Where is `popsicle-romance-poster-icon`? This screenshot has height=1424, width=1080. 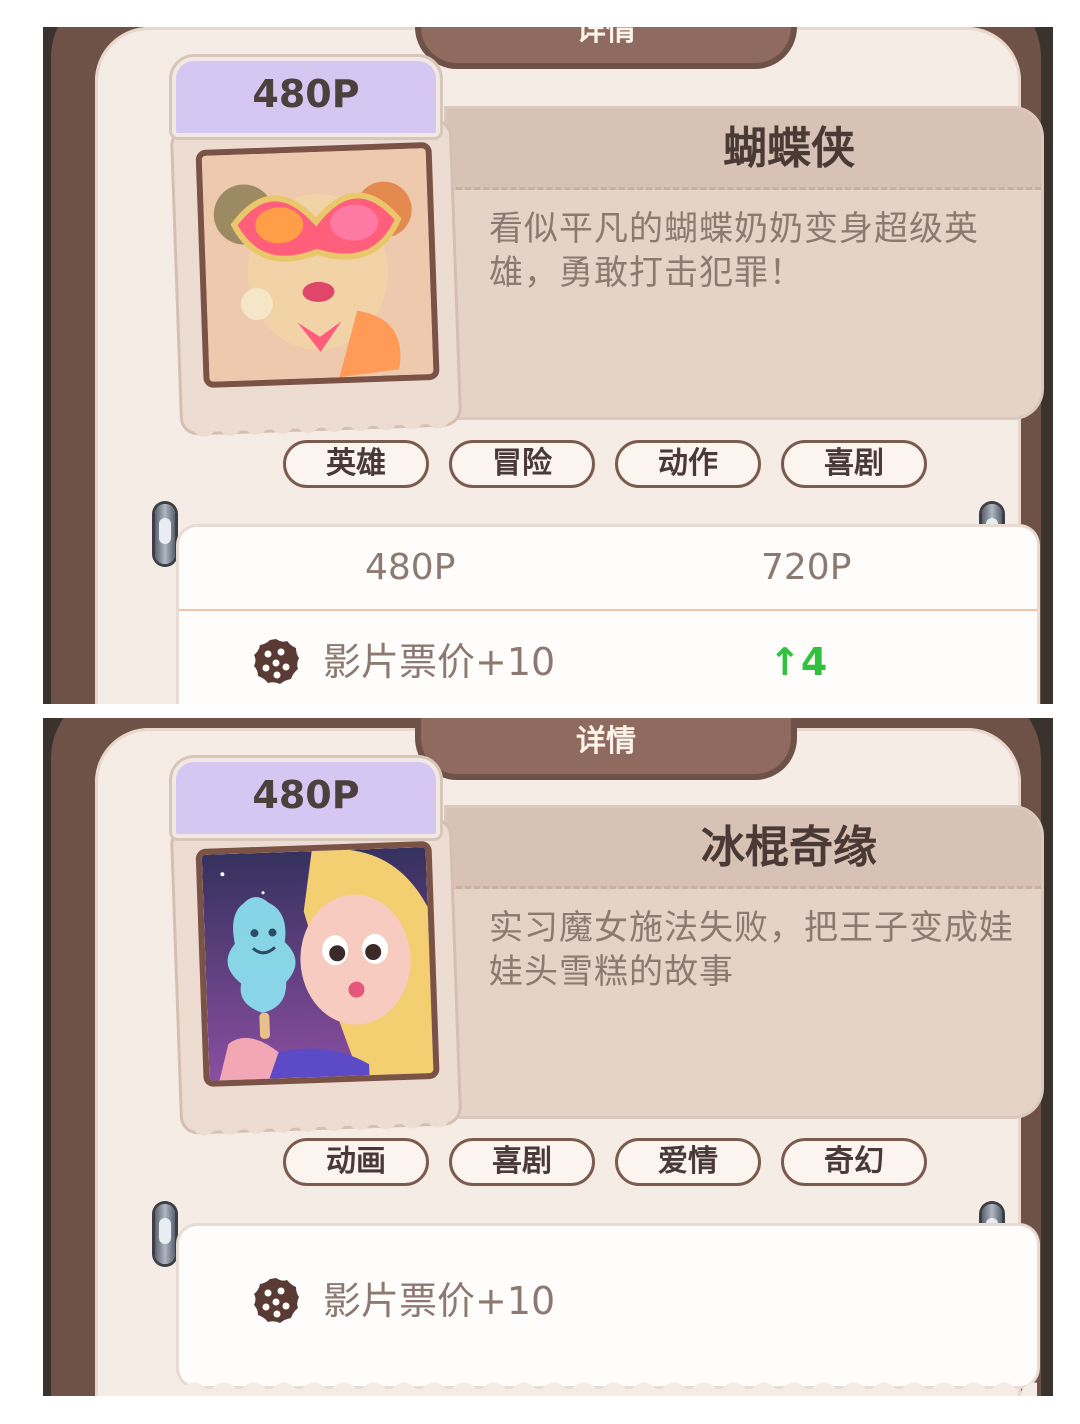
popsicle-romance-poster-icon is located at coordinates (317, 963).